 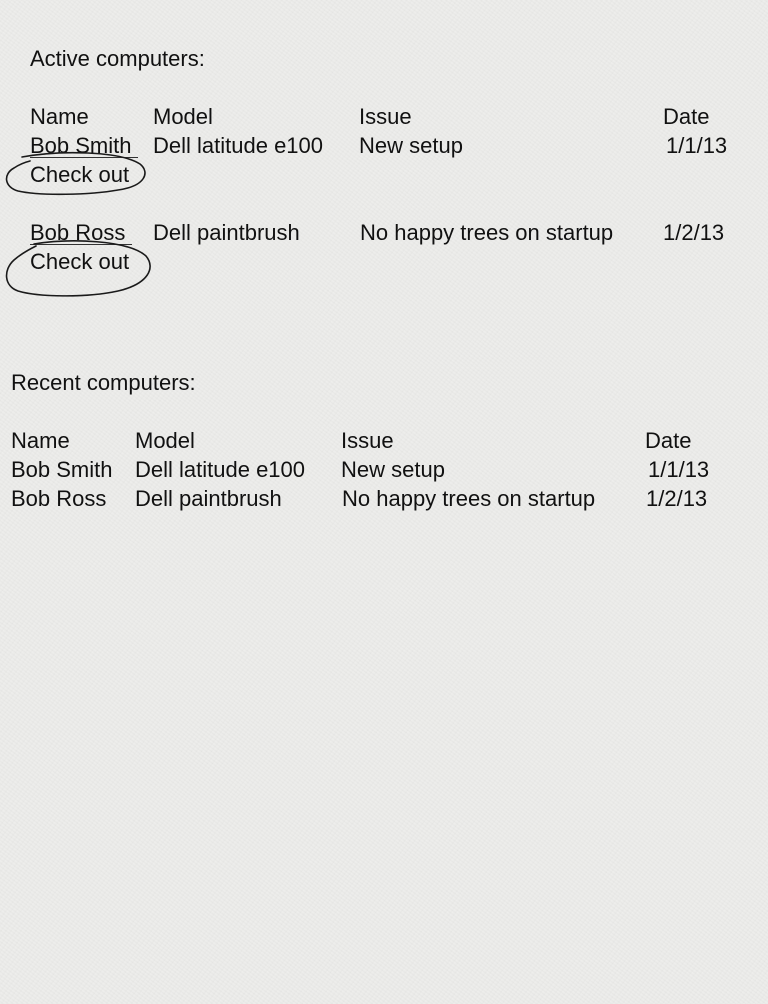 What do you see at coordinates (367, 440) in the screenshot?
I see `recent-header-issue: Issue` at bounding box center [367, 440].